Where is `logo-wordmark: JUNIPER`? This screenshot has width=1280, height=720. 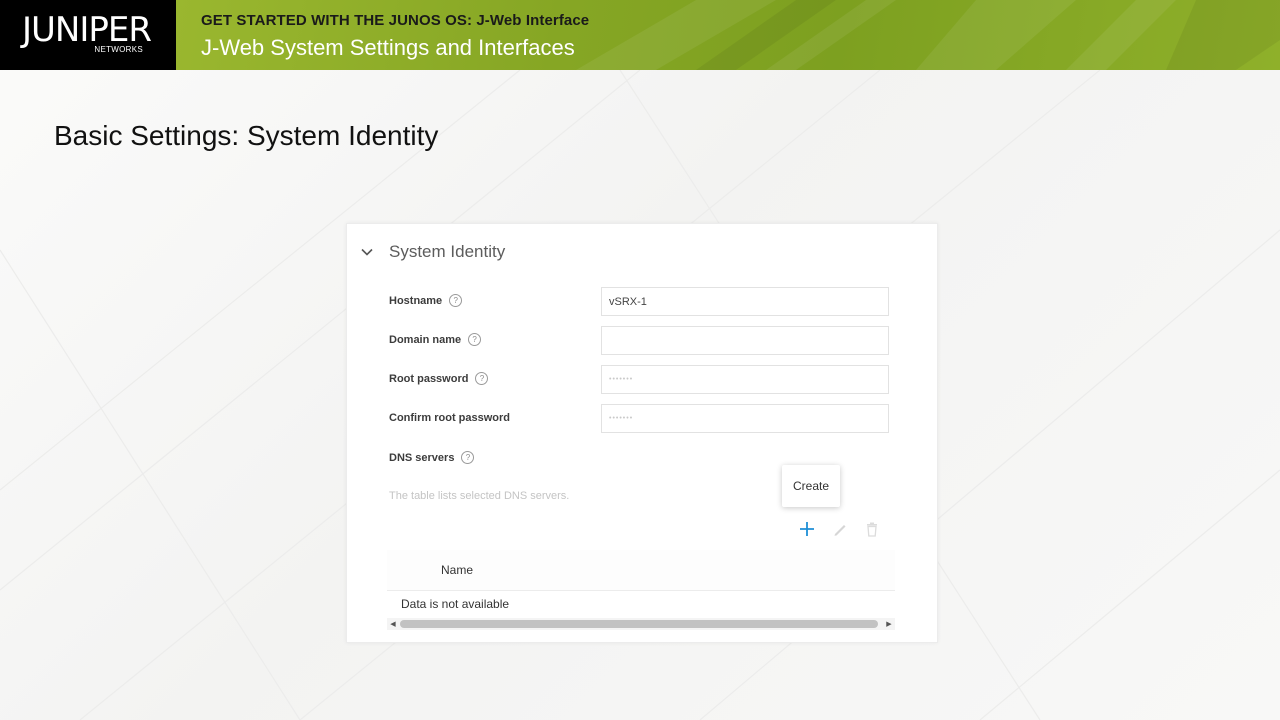
logo-wordmark: JUNIPER is located at coordinates (87, 30).